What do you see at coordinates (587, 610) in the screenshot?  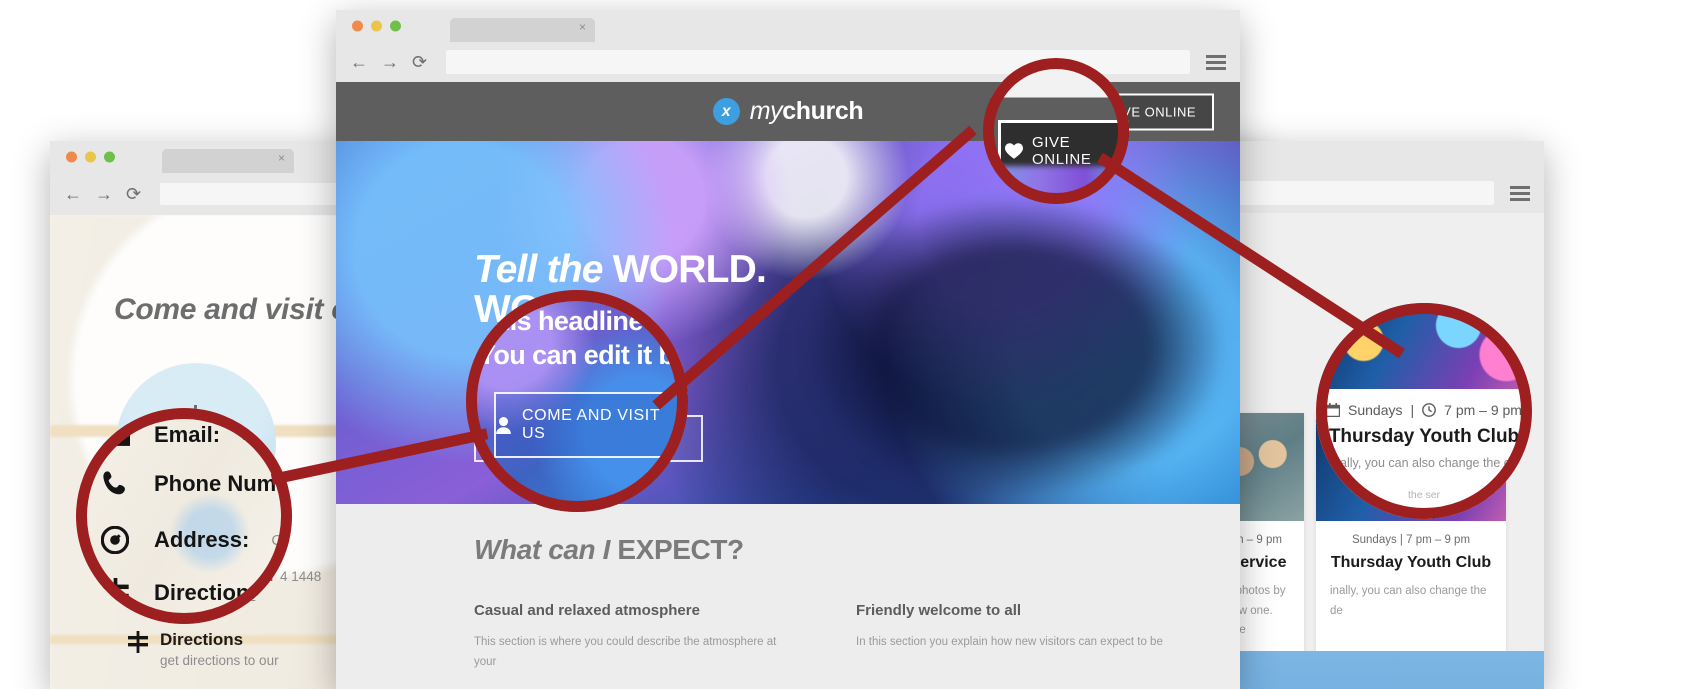 I see `expect-column-1-heading: Casual and relaxed atmosphere` at bounding box center [587, 610].